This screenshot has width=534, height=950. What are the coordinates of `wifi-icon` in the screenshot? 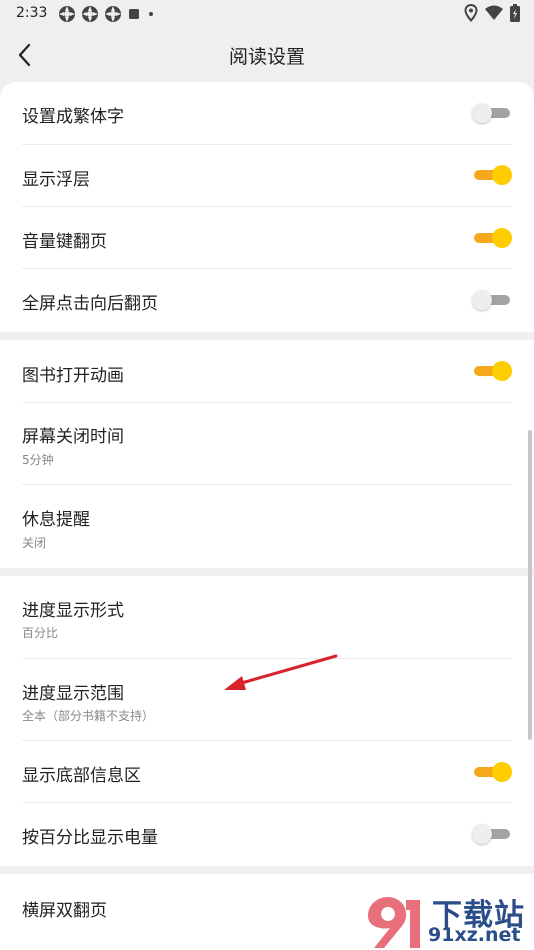 It's located at (494, 12).